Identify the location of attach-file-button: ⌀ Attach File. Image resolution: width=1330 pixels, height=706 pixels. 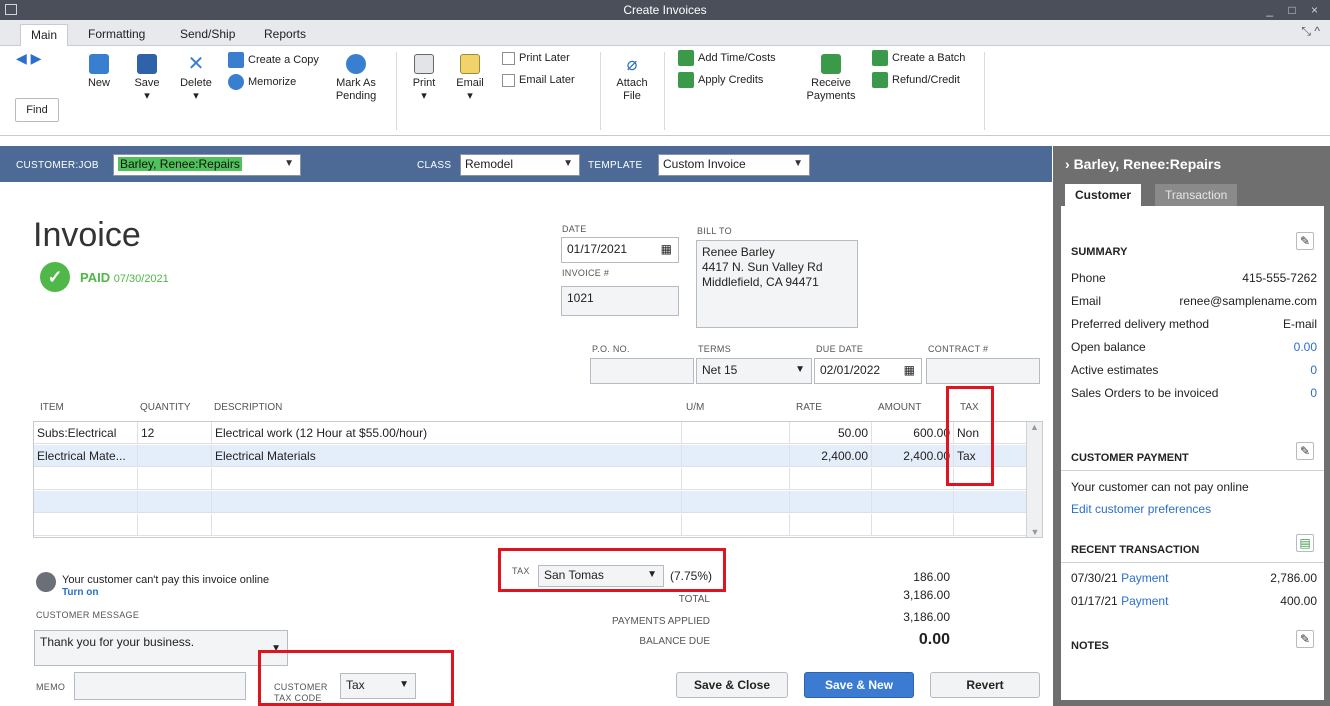
(632, 78).